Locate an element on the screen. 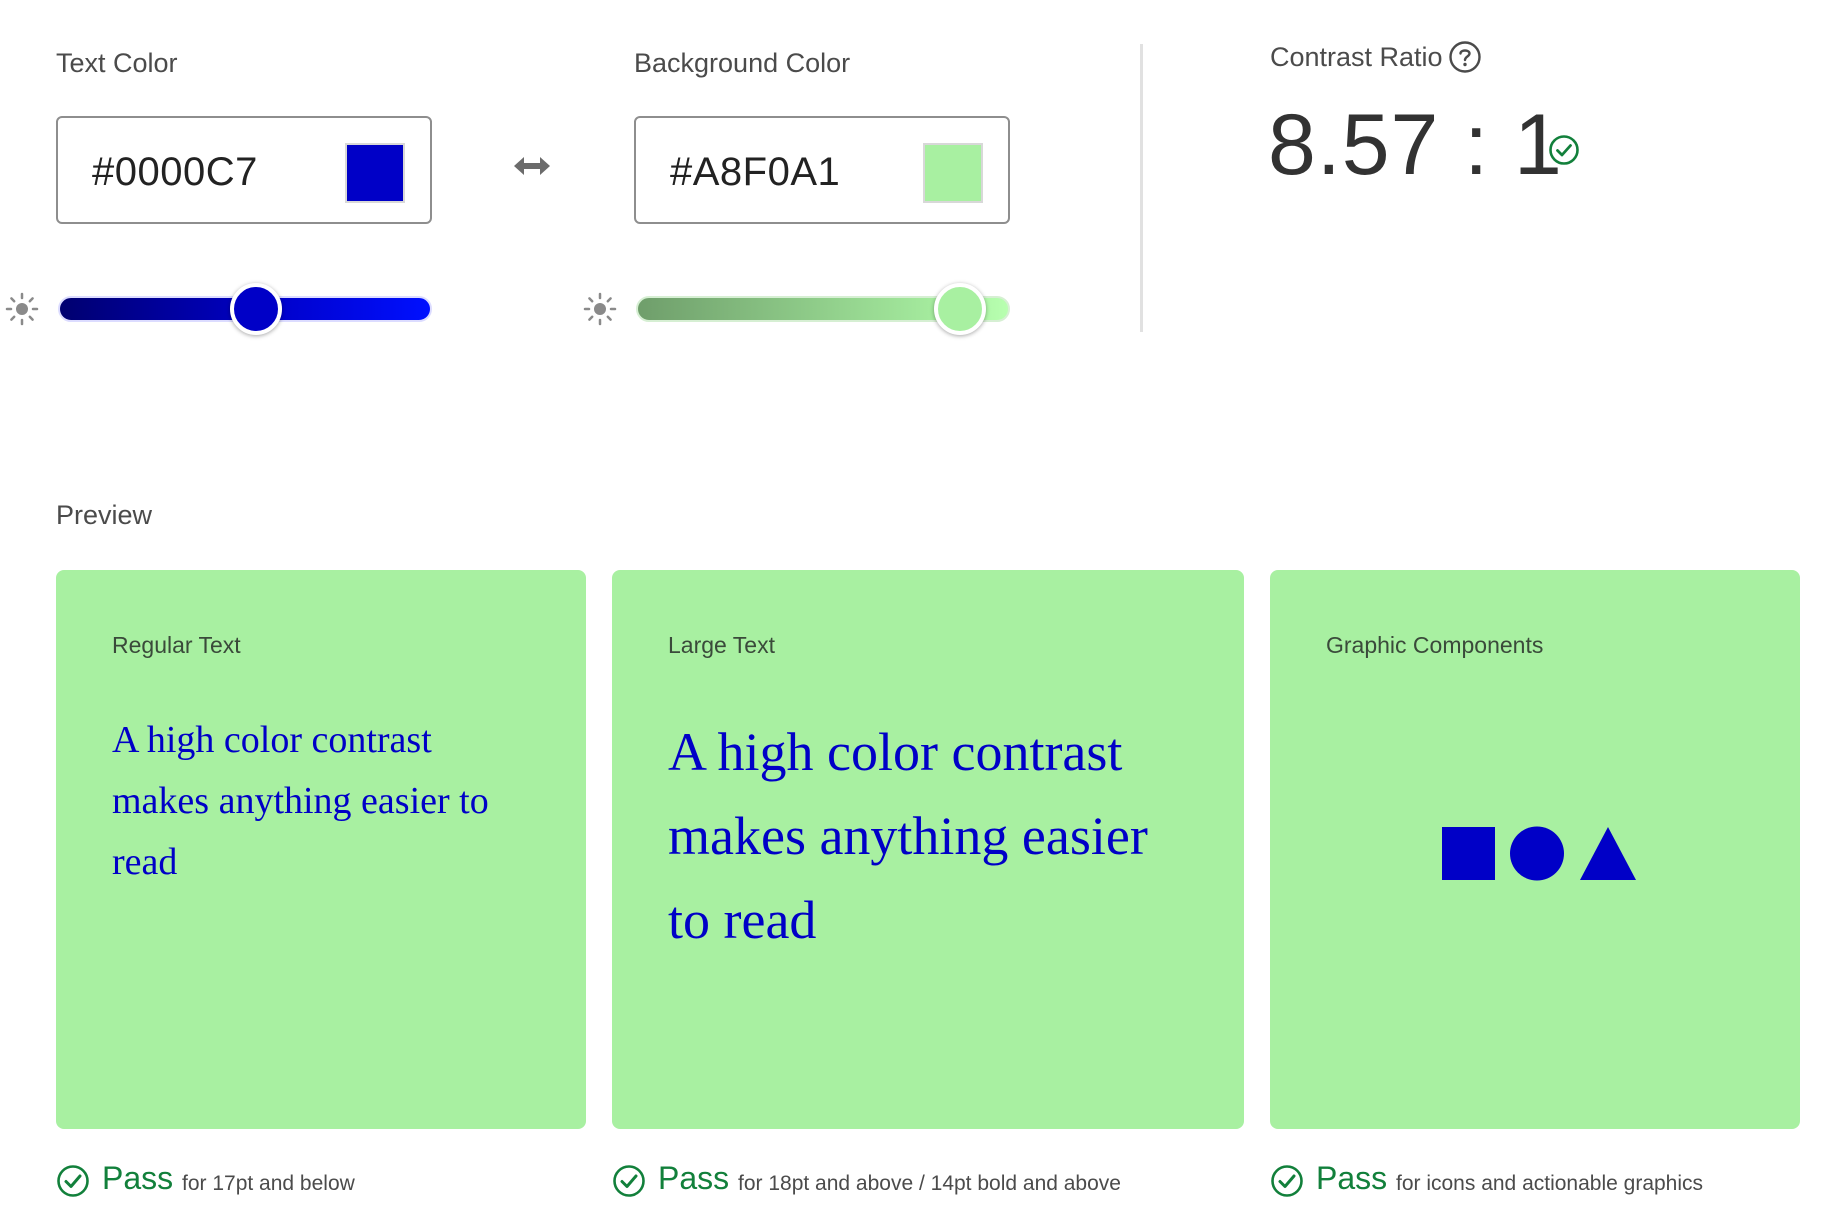 This screenshot has height=1222, width=1846. question-mark-icon is located at coordinates (1465, 57).